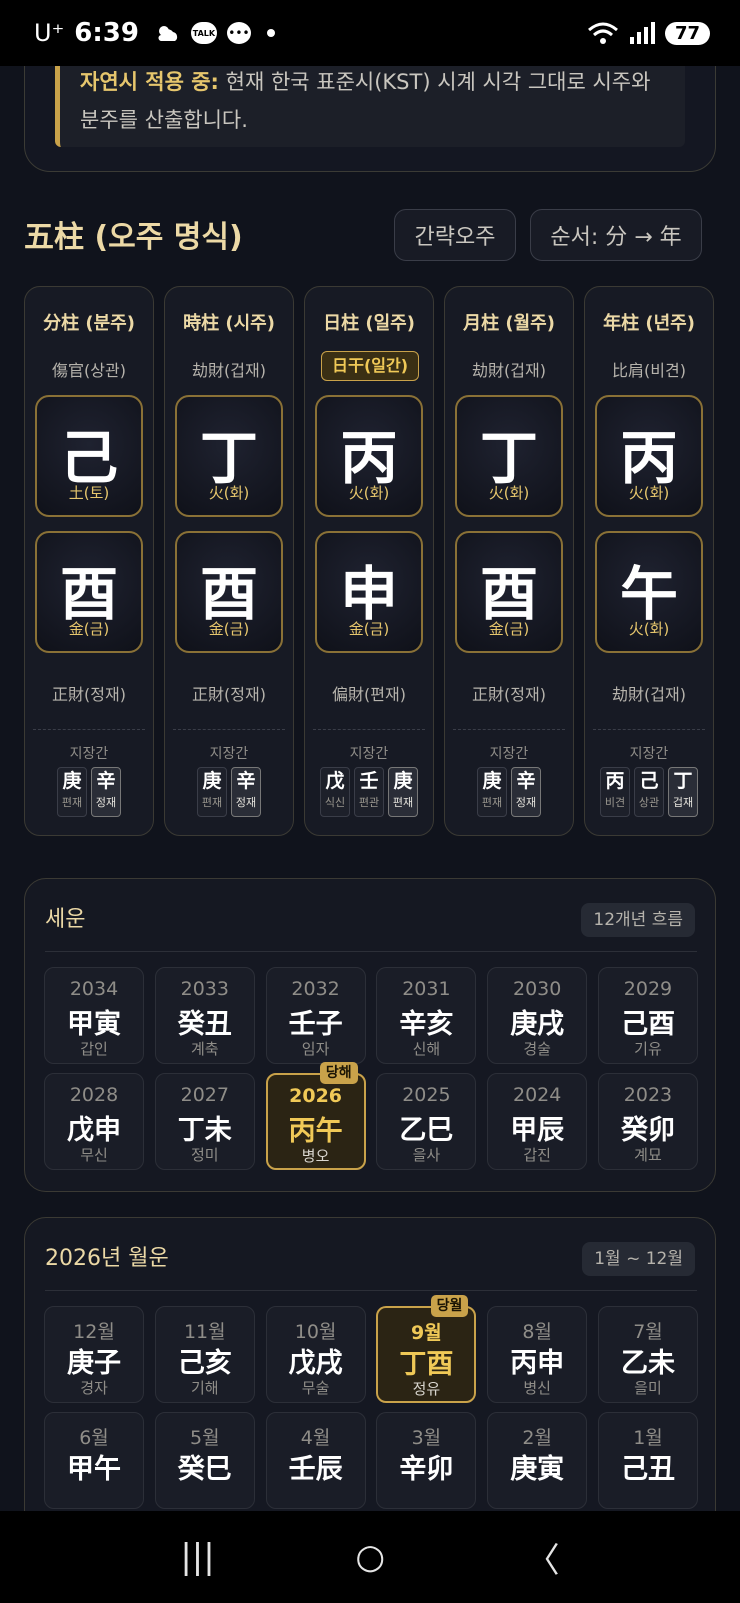 The width and height of the screenshot is (740, 1603). What do you see at coordinates (537, 1130) in the screenshot?
I see `cell-ganji: 甲辰` at bounding box center [537, 1130].